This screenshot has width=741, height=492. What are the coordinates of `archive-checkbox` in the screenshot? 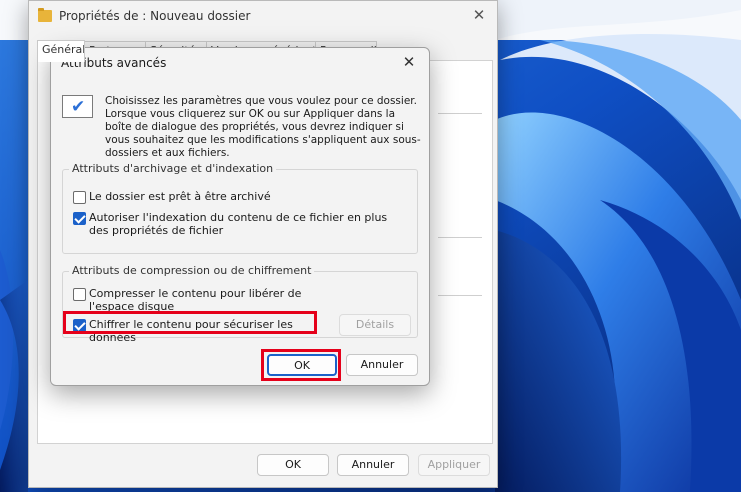 It's located at (79, 197).